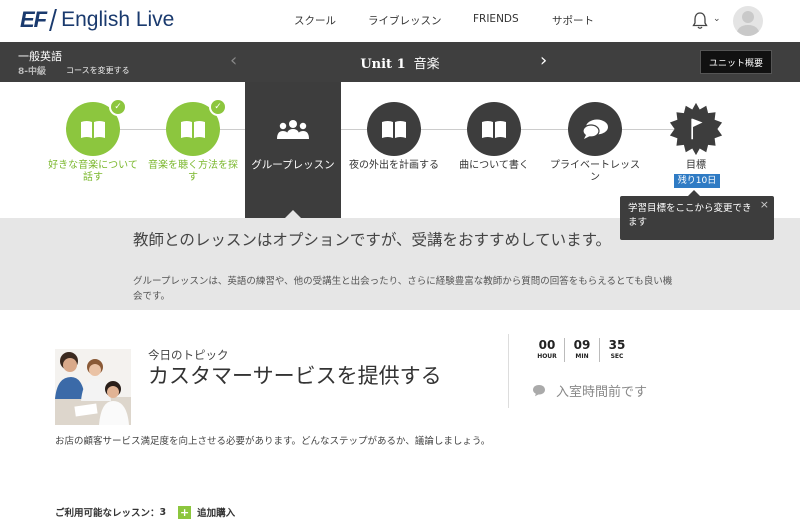 The height and width of the screenshot is (532, 800). What do you see at coordinates (582, 356) in the screenshot?
I see `timer-minutes-label: MIN` at bounding box center [582, 356].